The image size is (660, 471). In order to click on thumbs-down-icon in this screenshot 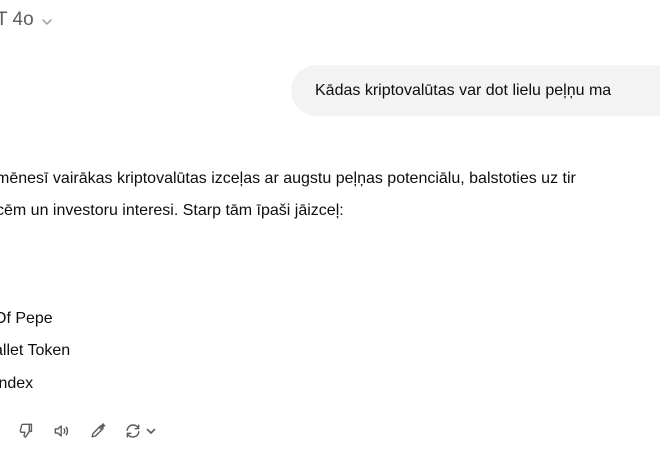, I will do `click(26, 430)`.